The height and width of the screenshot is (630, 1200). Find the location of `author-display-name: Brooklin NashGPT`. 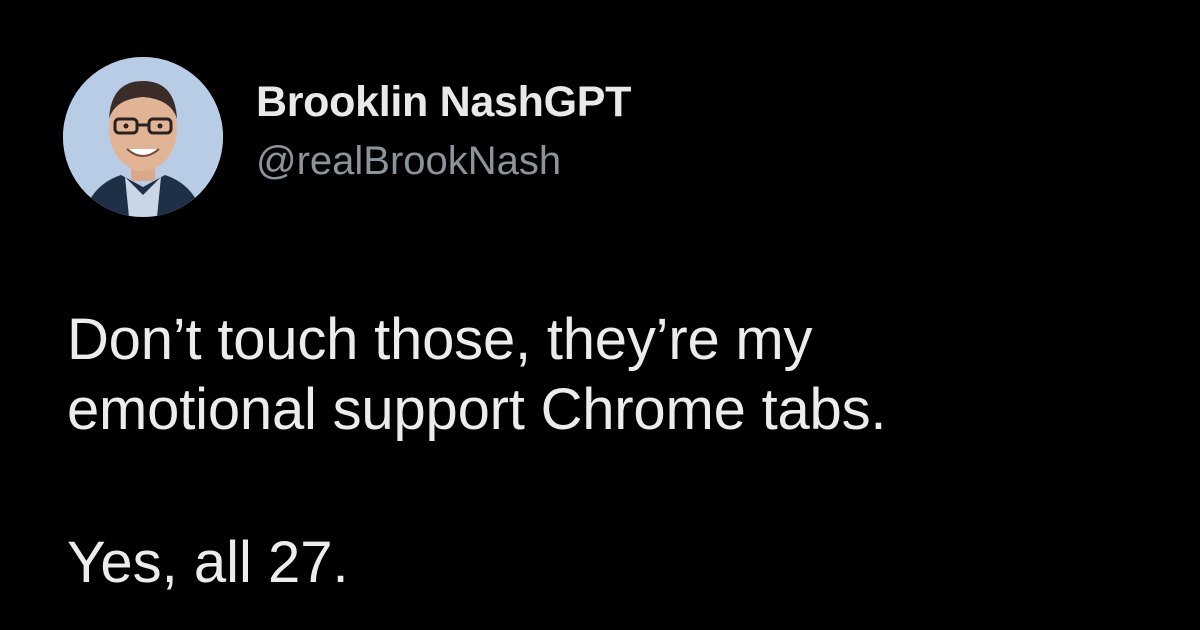

author-display-name: Brooklin NashGPT is located at coordinates (443, 102).